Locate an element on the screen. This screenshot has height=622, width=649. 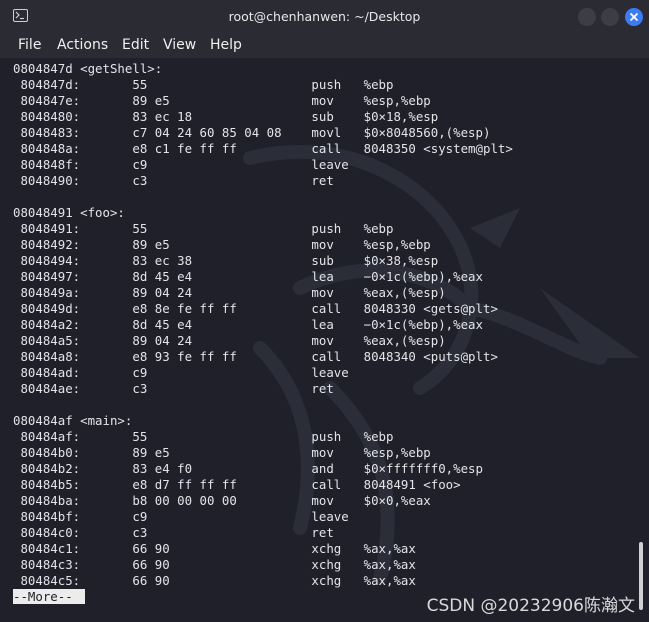
output-line: 80484a5: 89 04 24 mov %eax,(%esp) is located at coordinates (229, 340).